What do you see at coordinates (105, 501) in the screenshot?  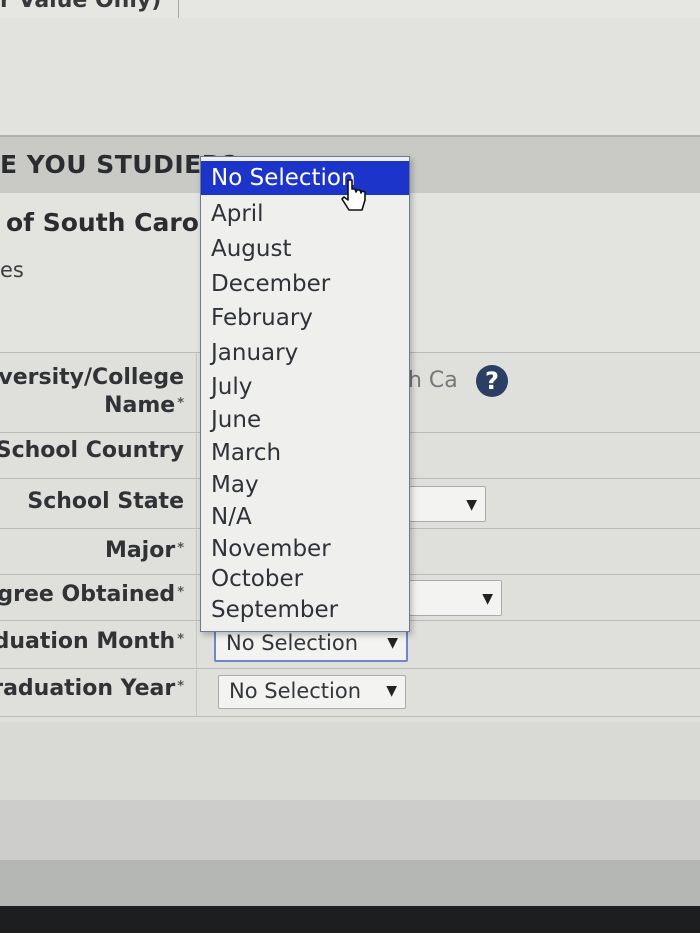 I see `label-school-state: School State` at bounding box center [105, 501].